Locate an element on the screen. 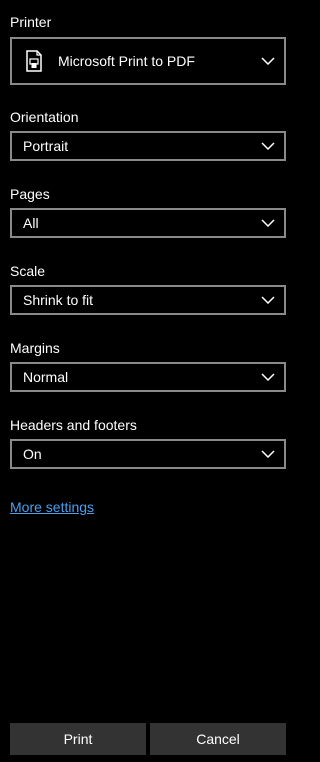  margins-value: Normal is located at coordinates (46, 377).